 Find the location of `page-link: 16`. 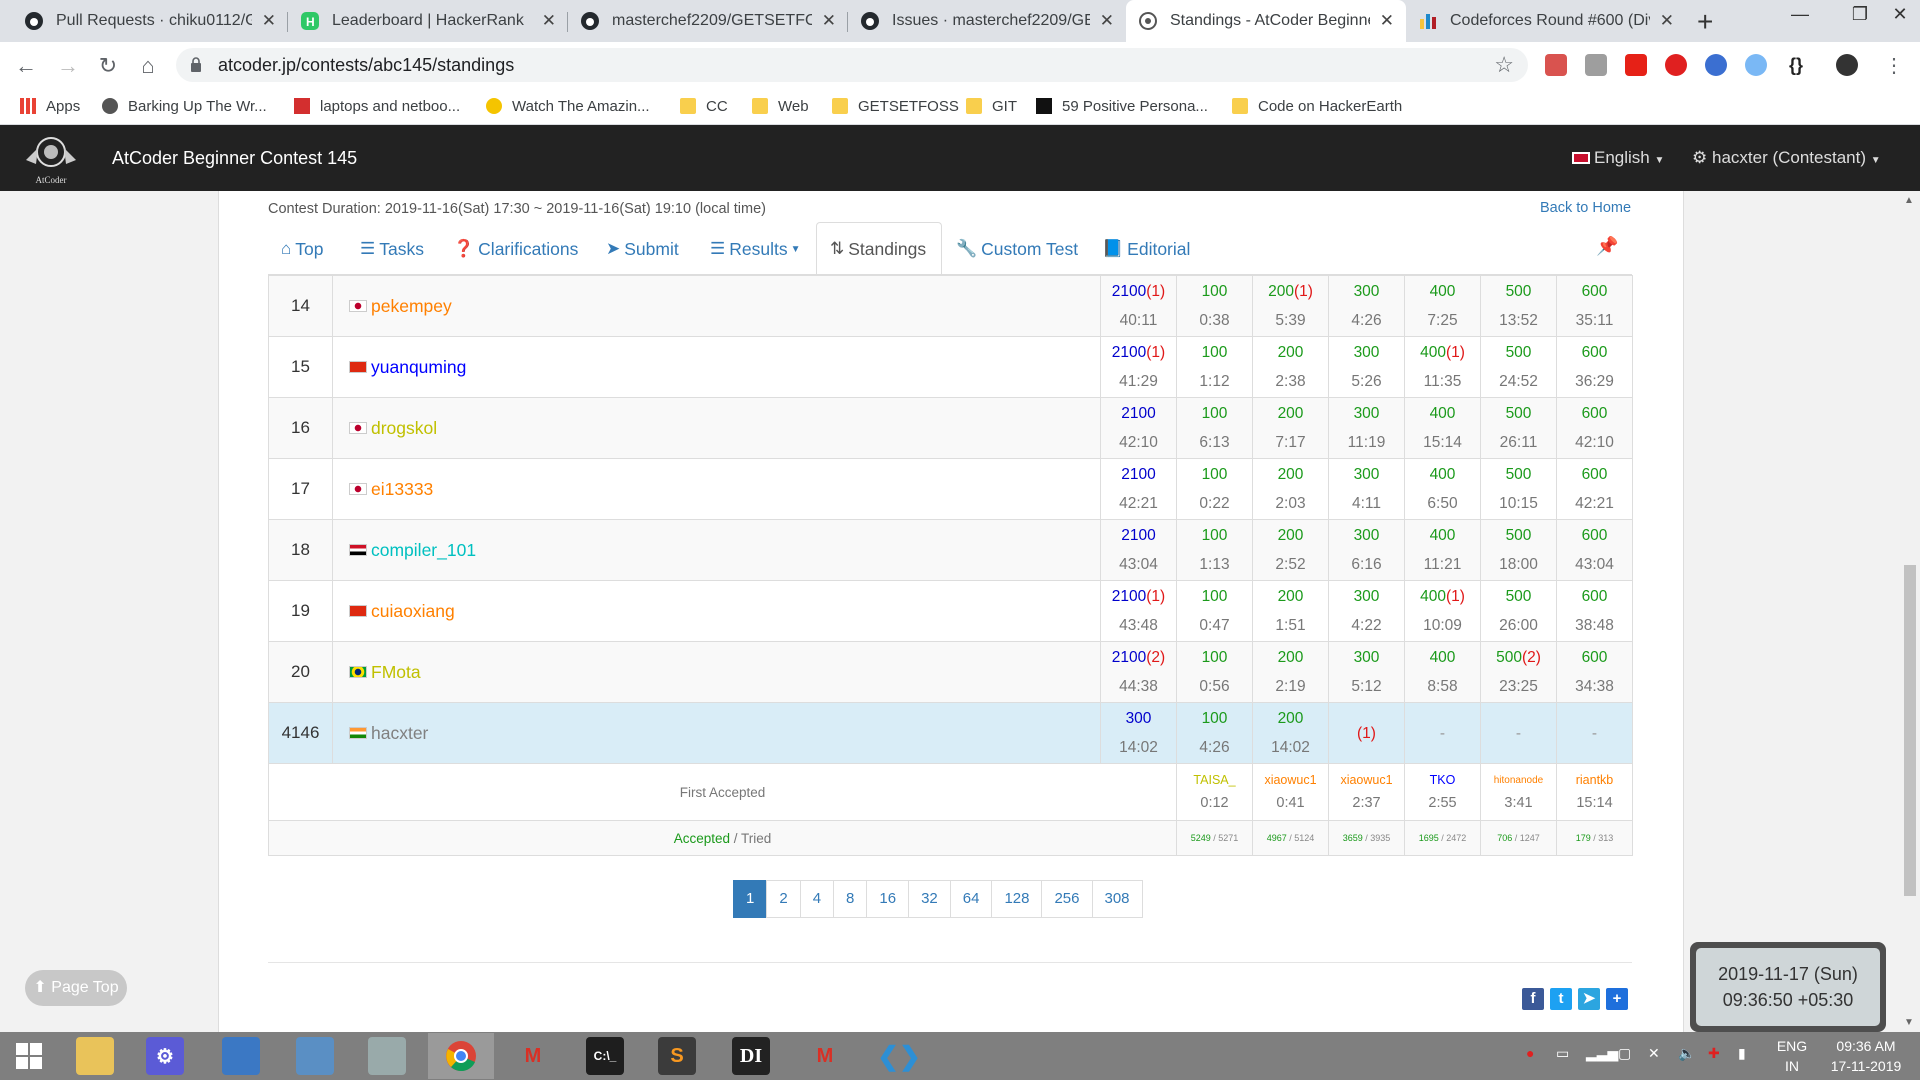

page-link: 16 is located at coordinates (888, 899).